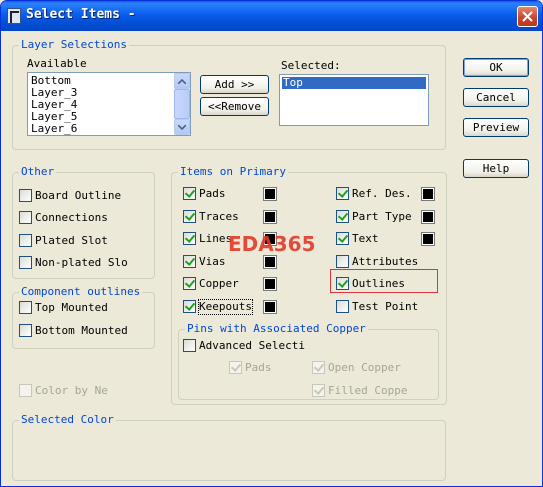  What do you see at coordinates (81, 14) in the screenshot?
I see `window-title: Select Items -` at bounding box center [81, 14].